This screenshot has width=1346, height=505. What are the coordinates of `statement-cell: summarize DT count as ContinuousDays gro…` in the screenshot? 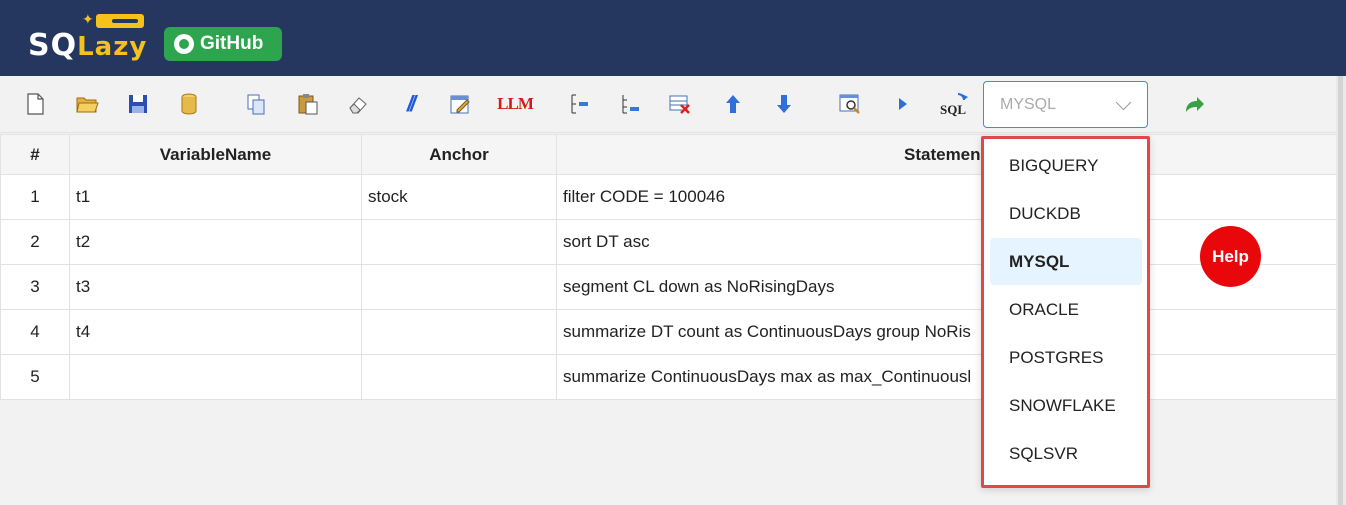 It's located at (946, 332).